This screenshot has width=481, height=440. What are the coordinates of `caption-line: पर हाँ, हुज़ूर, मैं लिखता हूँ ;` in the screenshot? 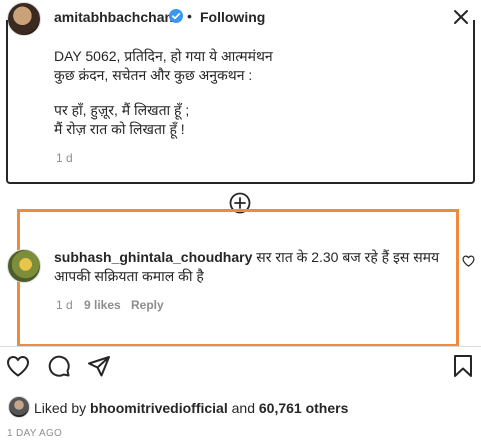 It's located at (122, 110).